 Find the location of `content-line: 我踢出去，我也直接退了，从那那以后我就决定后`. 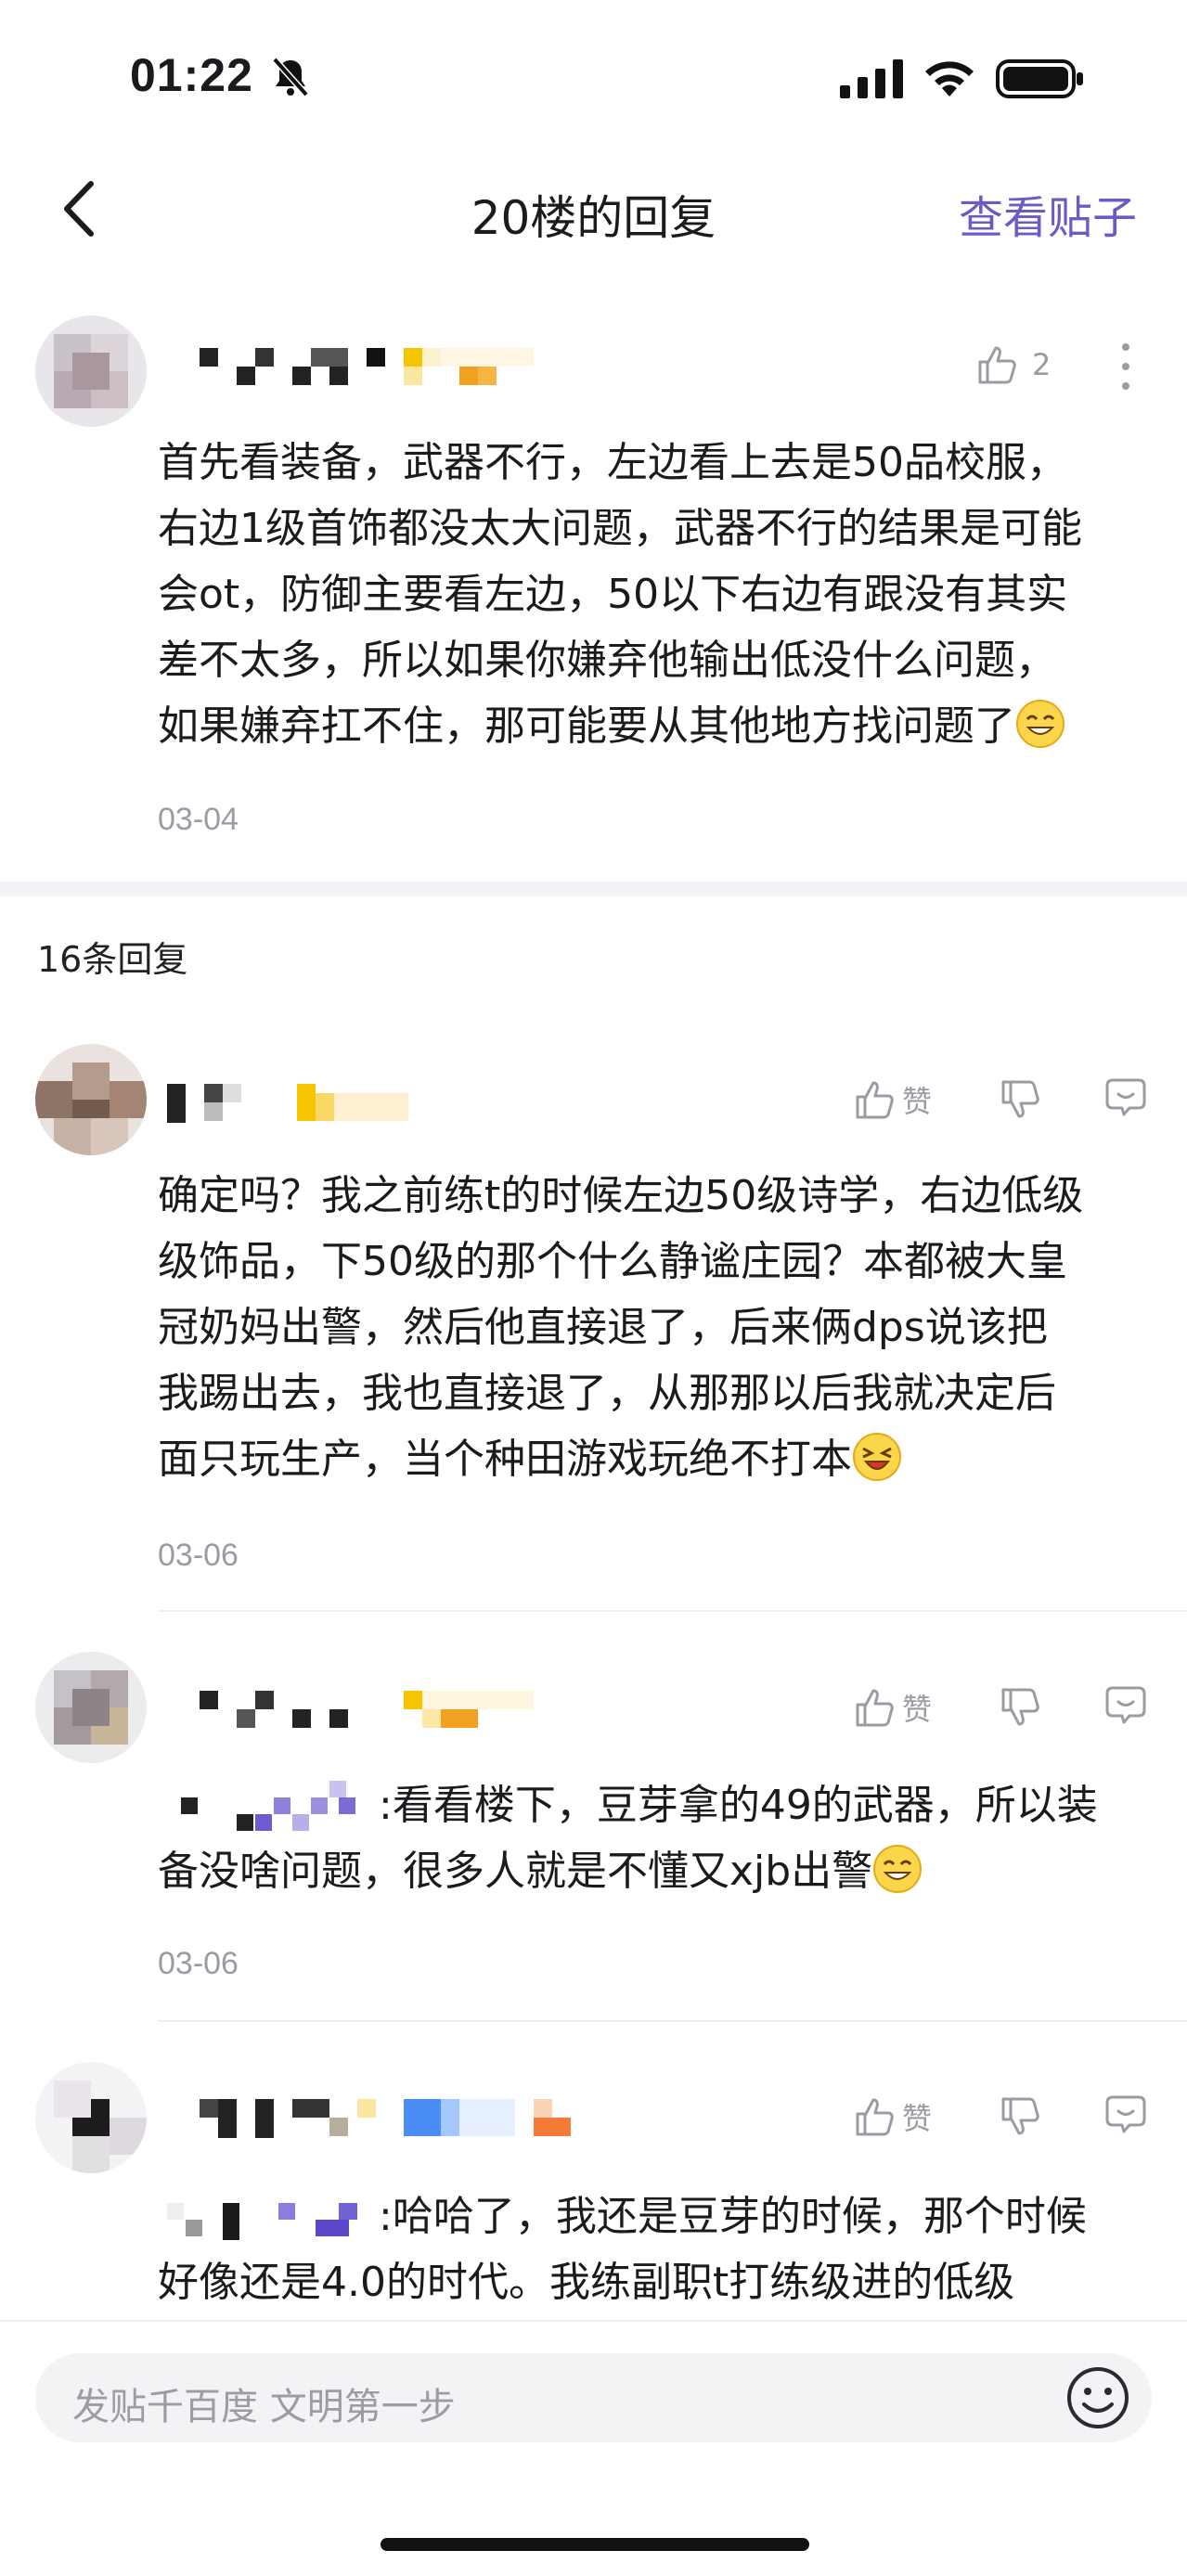

content-line: 我踢出去，我也直接退了，从那那以后我就决定后 is located at coordinates (607, 1393).